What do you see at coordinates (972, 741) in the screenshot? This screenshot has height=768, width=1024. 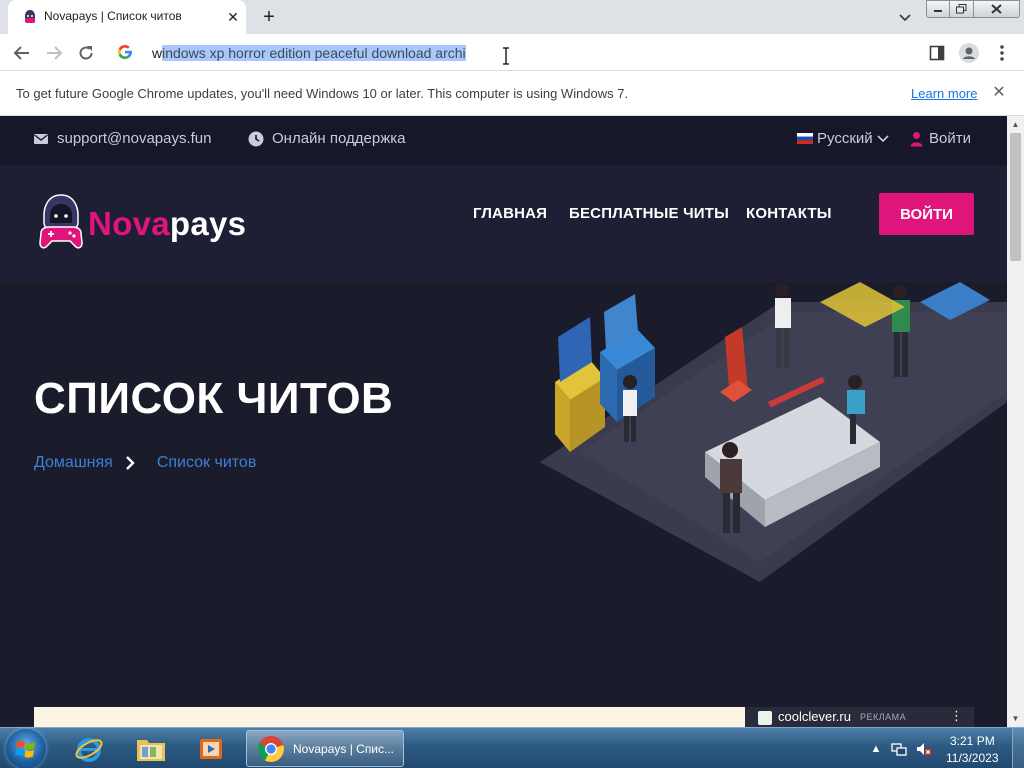 I see `clock-time: 3:21 PM` at bounding box center [972, 741].